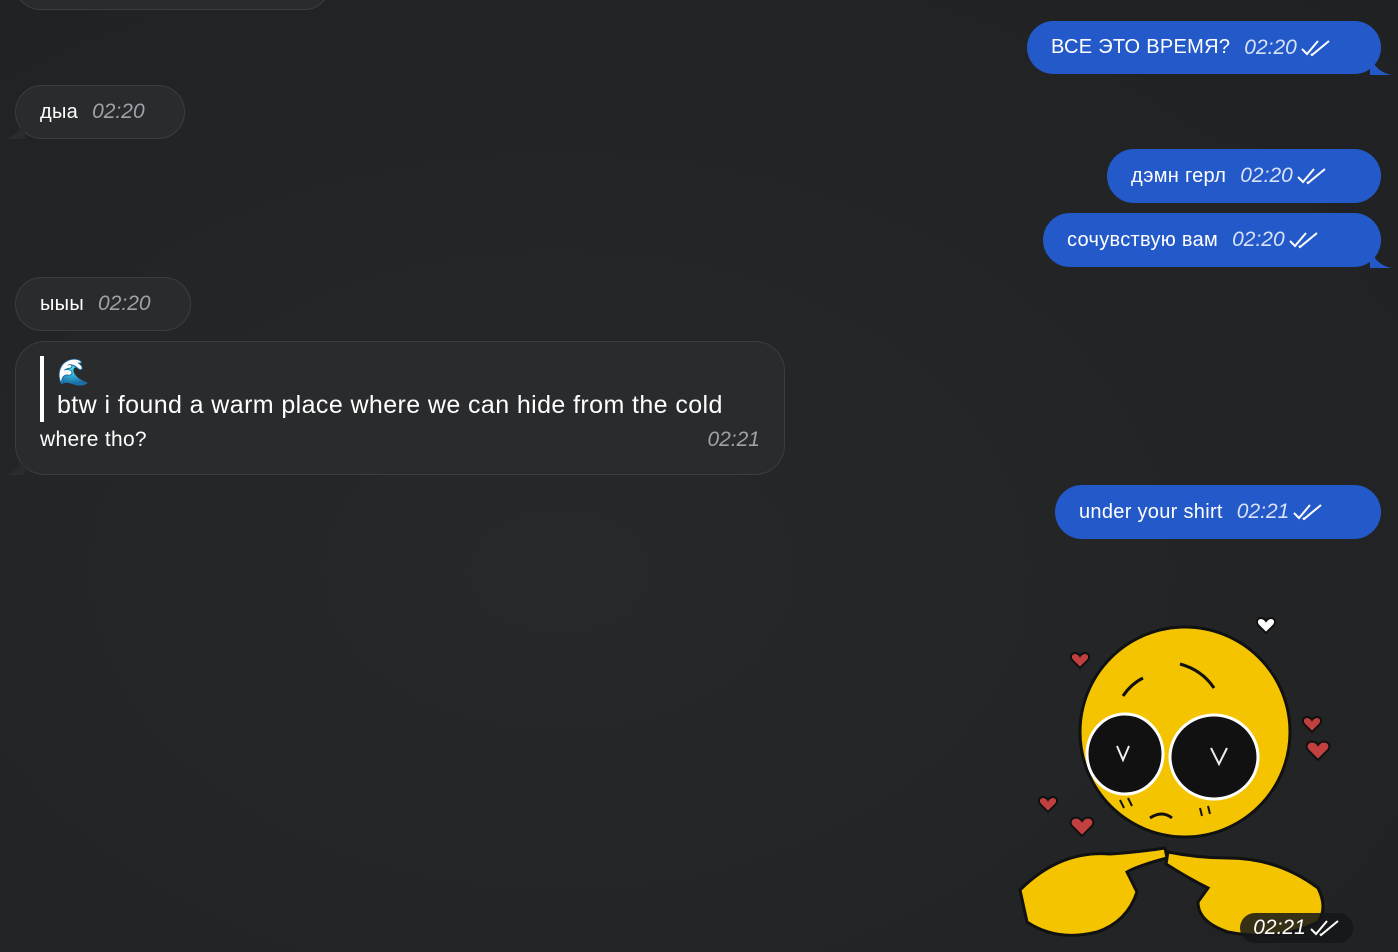 This screenshot has height=952, width=1398. Describe the element at coordinates (93, 439) in the screenshot. I see `message-text: where tho?` at that location.